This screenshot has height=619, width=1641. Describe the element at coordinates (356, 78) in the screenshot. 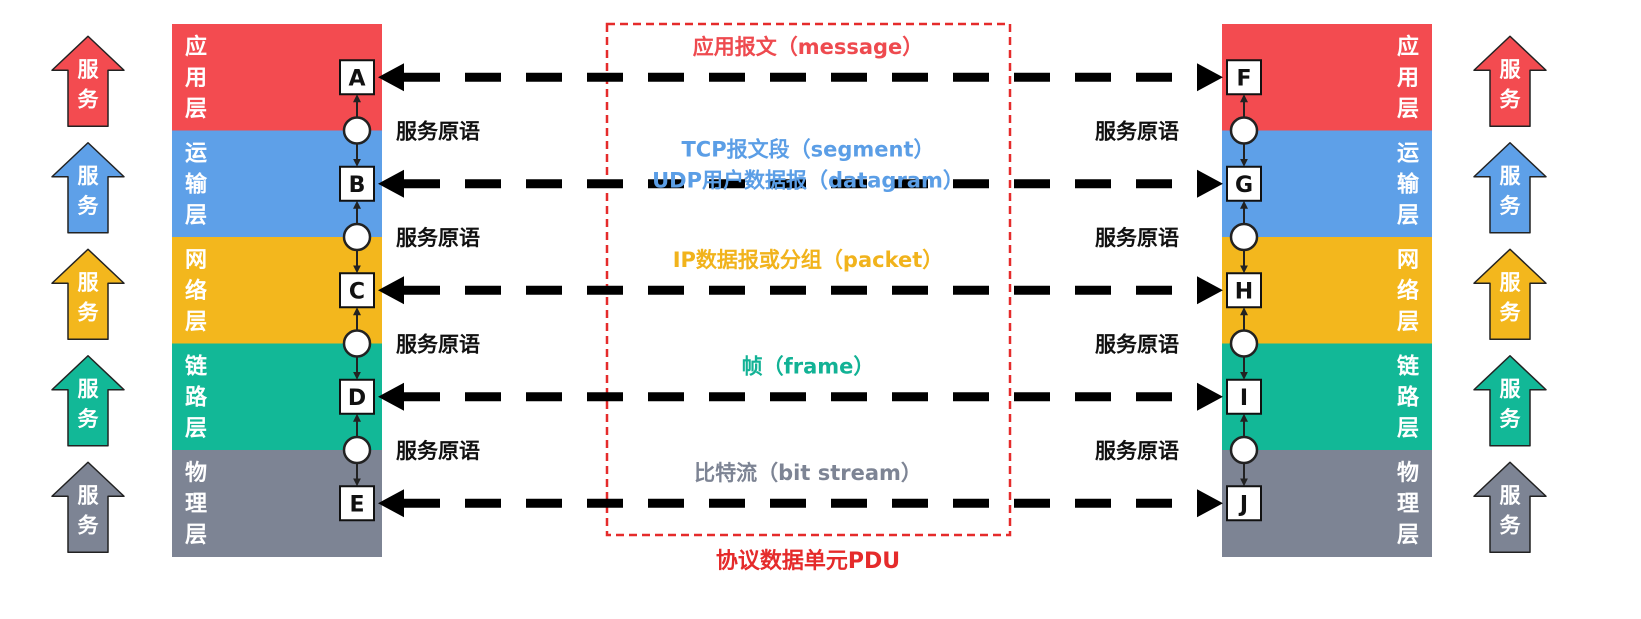

I see `left-entity-label: A` at that location.